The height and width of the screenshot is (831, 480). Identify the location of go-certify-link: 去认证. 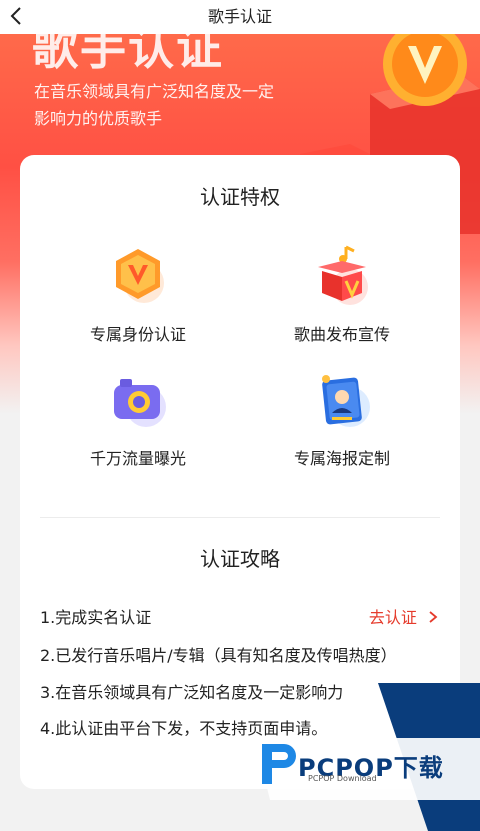
(404, 616).